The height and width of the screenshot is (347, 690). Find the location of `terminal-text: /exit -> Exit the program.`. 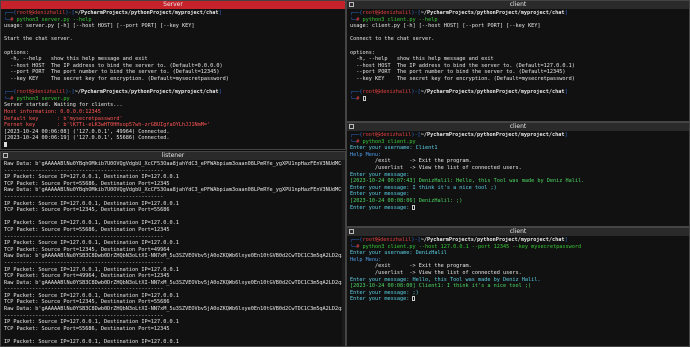

terminal-text: /exit -> Exit the program. is located at coordinates (411, 161).